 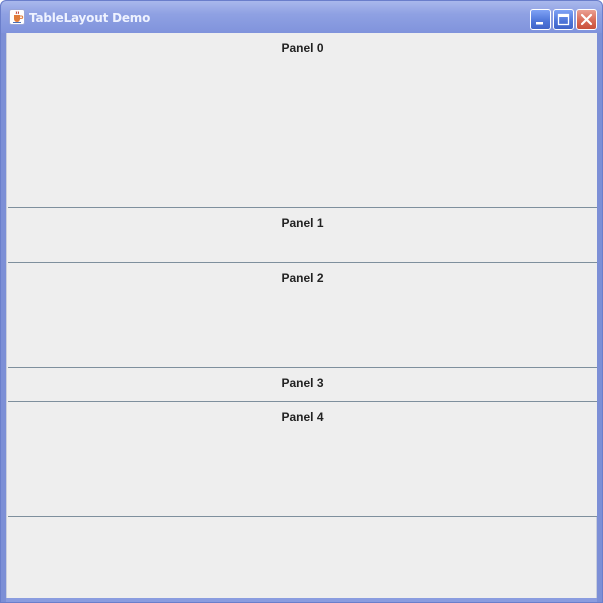 I want to click on panel-3: Panel 3, so click(x=302, y=385).